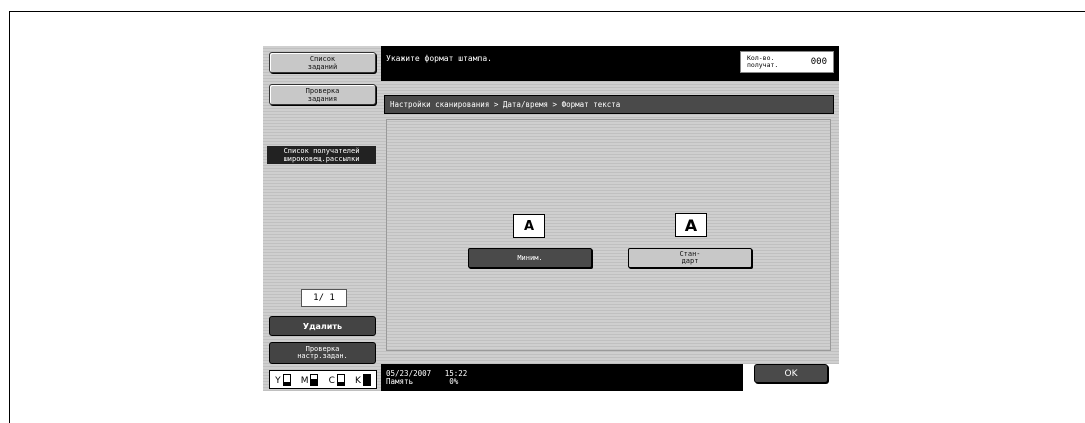 Image resolution: width=1085 pixels, height=423 pixels. What do you see at coordinates (278, 380) in the screenshot?
I see `toner-y-label: Y` at bounding box center [278, 380].